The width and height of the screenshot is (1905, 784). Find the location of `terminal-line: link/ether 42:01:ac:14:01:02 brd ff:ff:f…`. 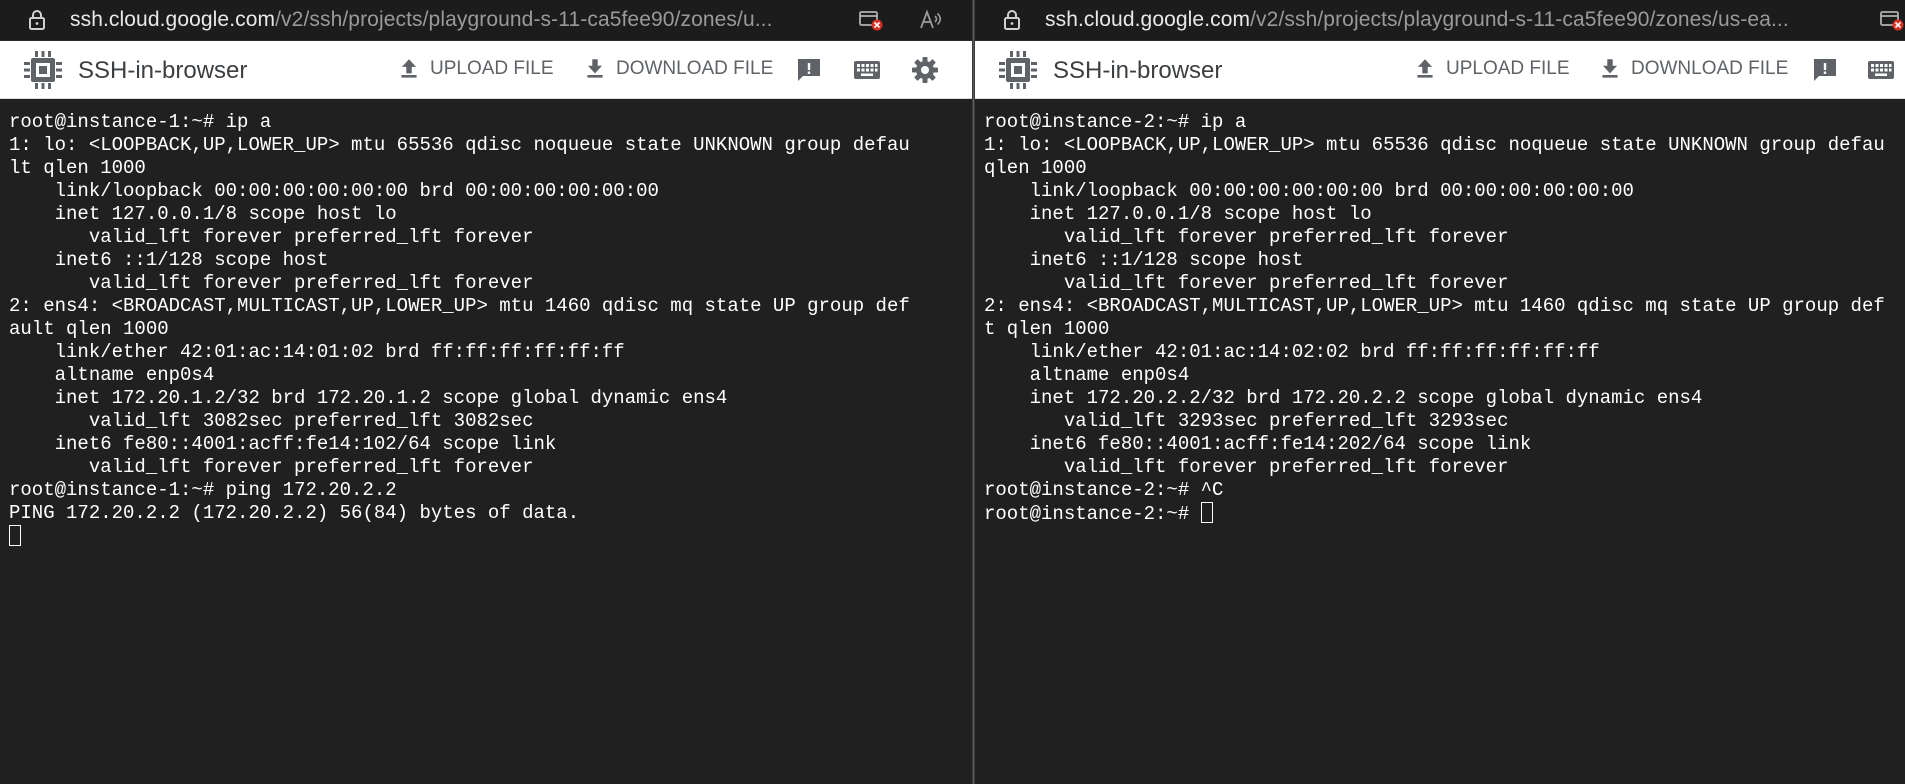

terminal-line: link/ether 42:01:ac:14:01:02 brd ff:ff:f… is located at coordinates (317, 352).